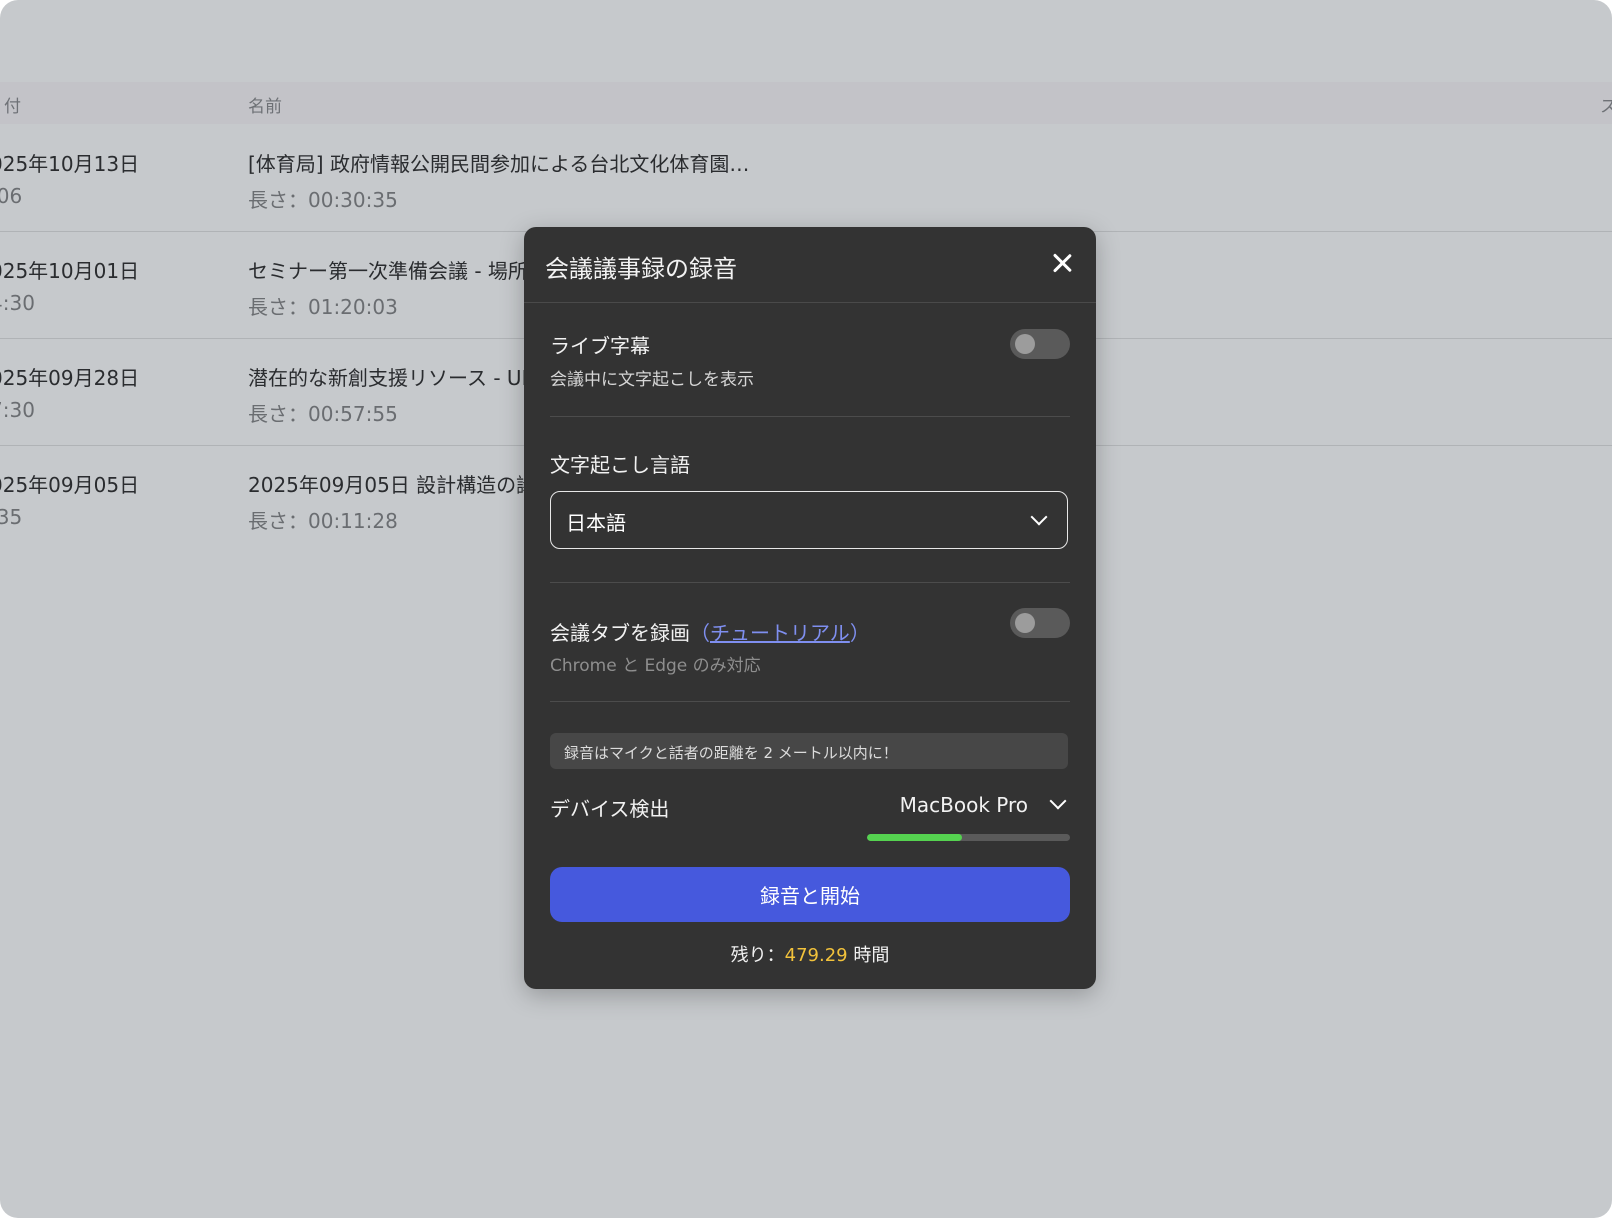 The width and height of the screenshot is (1612, 1218). I want to click on record-tab-text: 会議タブを録画, so click(620, 633).